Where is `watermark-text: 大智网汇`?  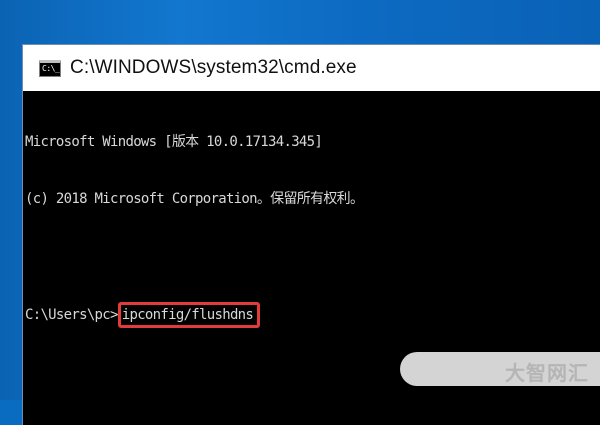
watermark-text: 大智网汇 is located at coordinates (547, 373).